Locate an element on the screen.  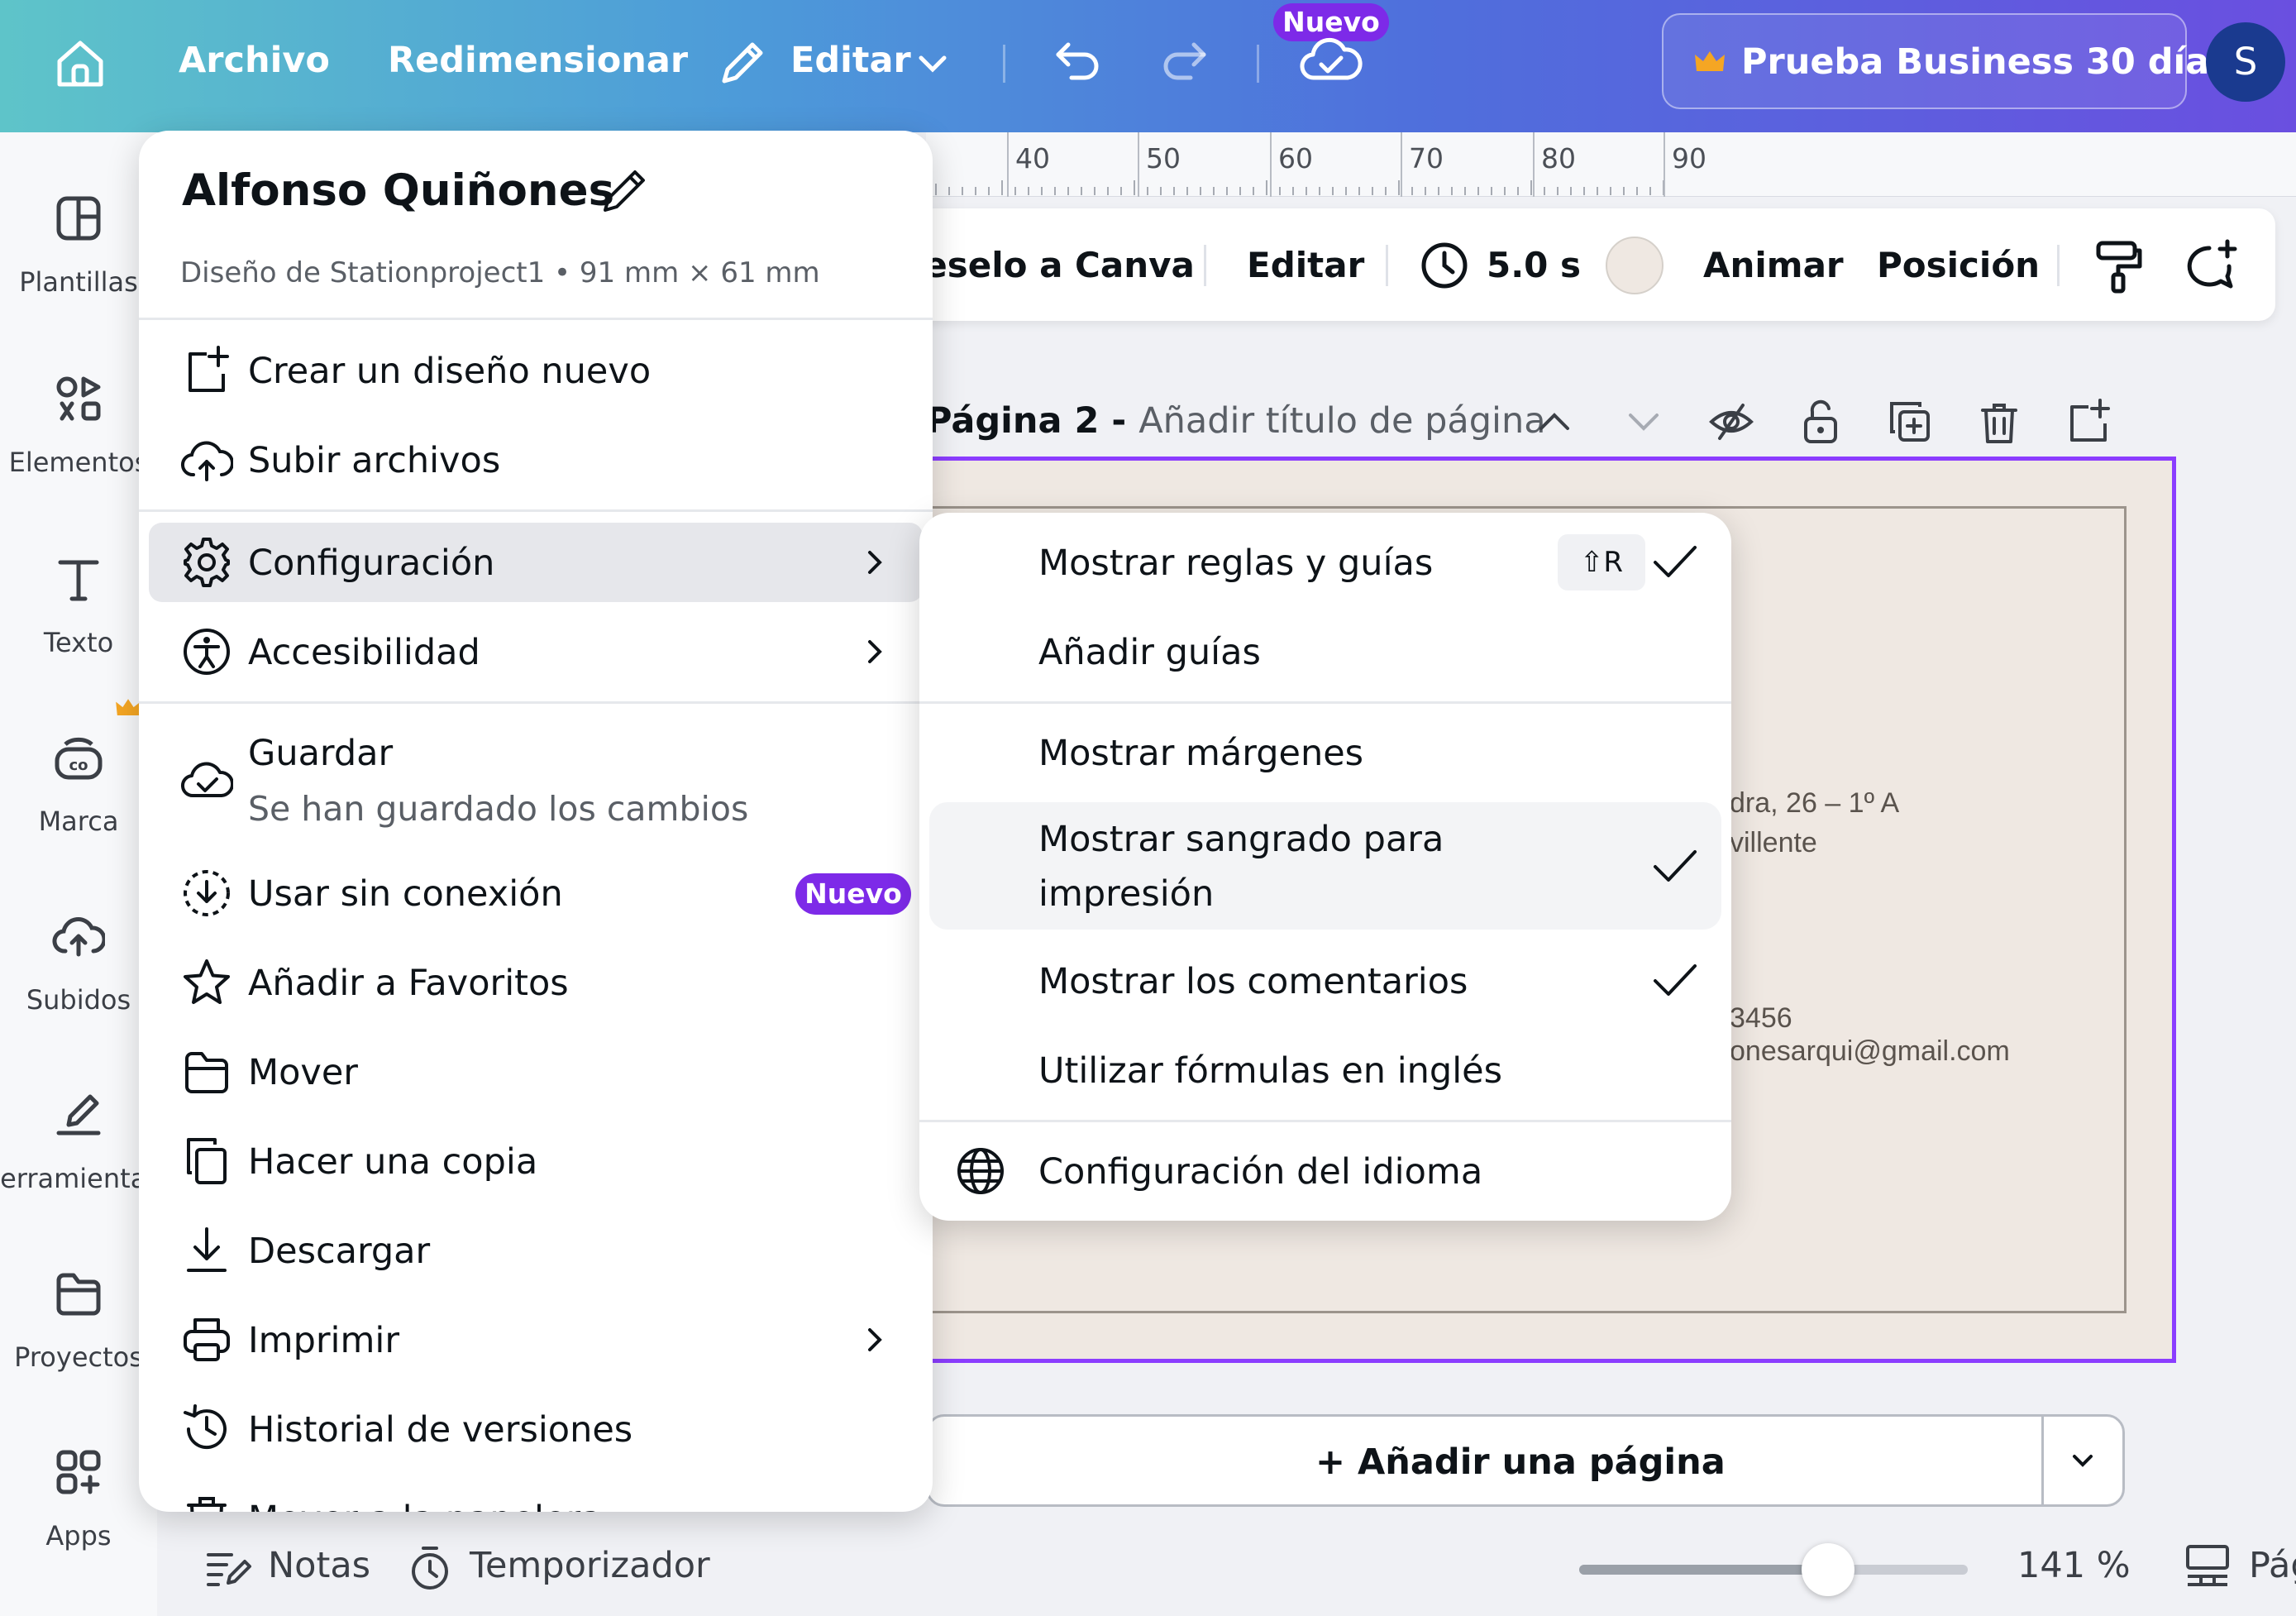
menu-item-show-rulers: Mostrar reglas y guías ⇧R is located at coordinates (1325, 562).